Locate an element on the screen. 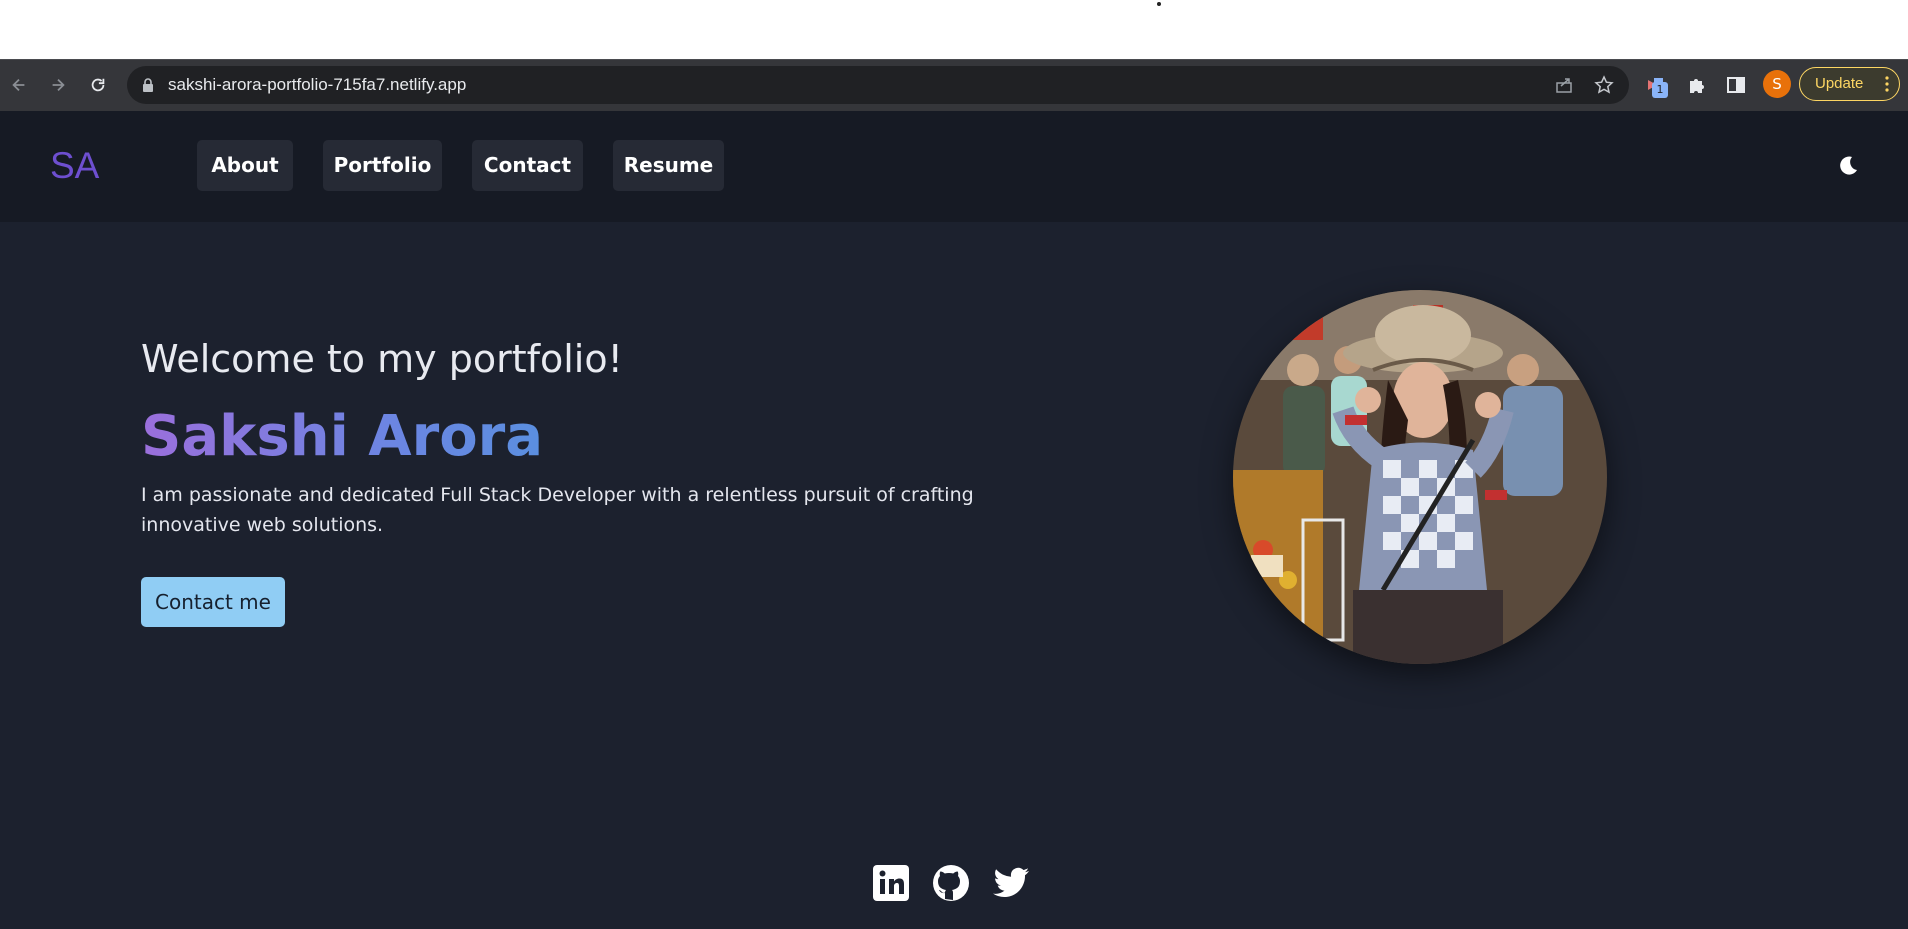  bookmark-star-icon is located at coordinates (1604, 85).